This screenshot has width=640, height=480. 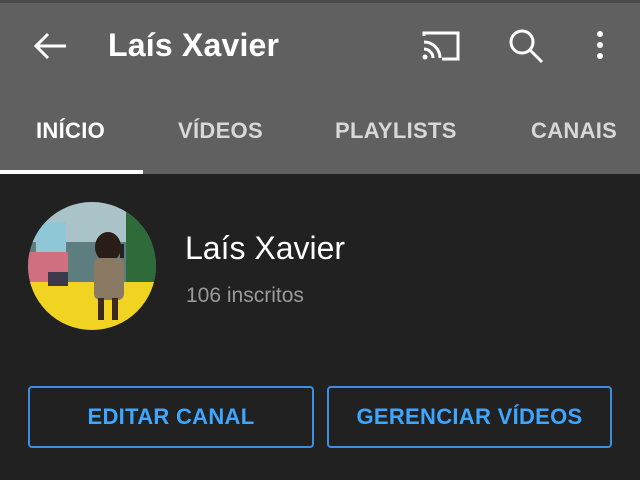 What do you see at coordinates (396, 131) in the screenshot?
I see `tab-playlists: PLAYLISTS` at bounding box center [396, 131].